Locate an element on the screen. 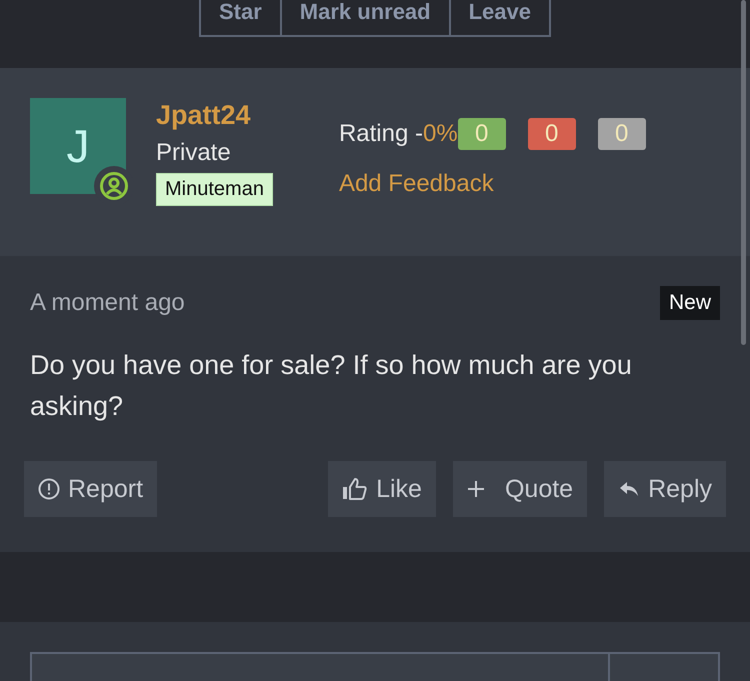 The height and width of the screenshot is (681, 750). rating-percent: 0% is located at coordinates (440, 134).